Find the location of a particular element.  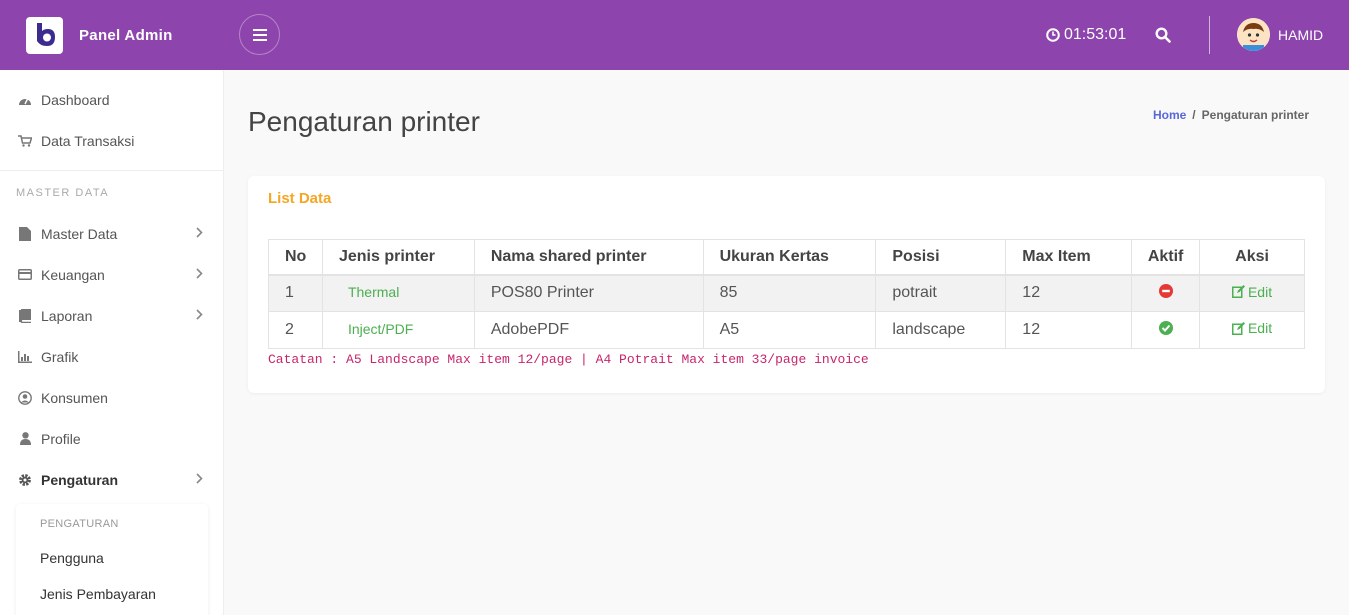

user-circle-icon is located at coordinates (25, 397).